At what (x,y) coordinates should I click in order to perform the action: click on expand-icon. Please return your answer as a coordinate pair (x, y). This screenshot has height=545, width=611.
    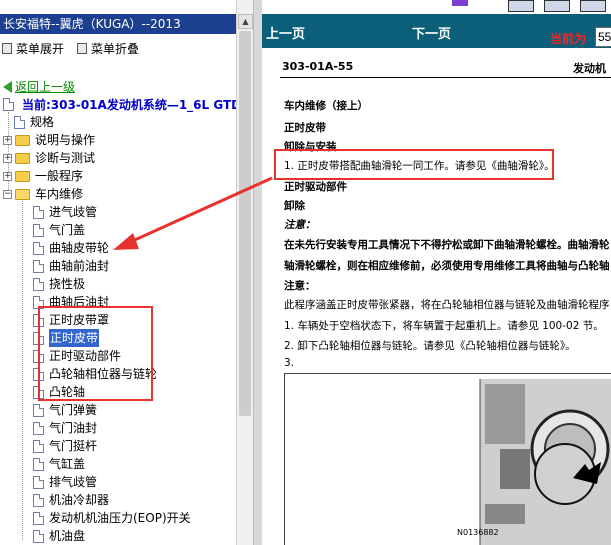
    Looking at the image, I should click on (7, 48).